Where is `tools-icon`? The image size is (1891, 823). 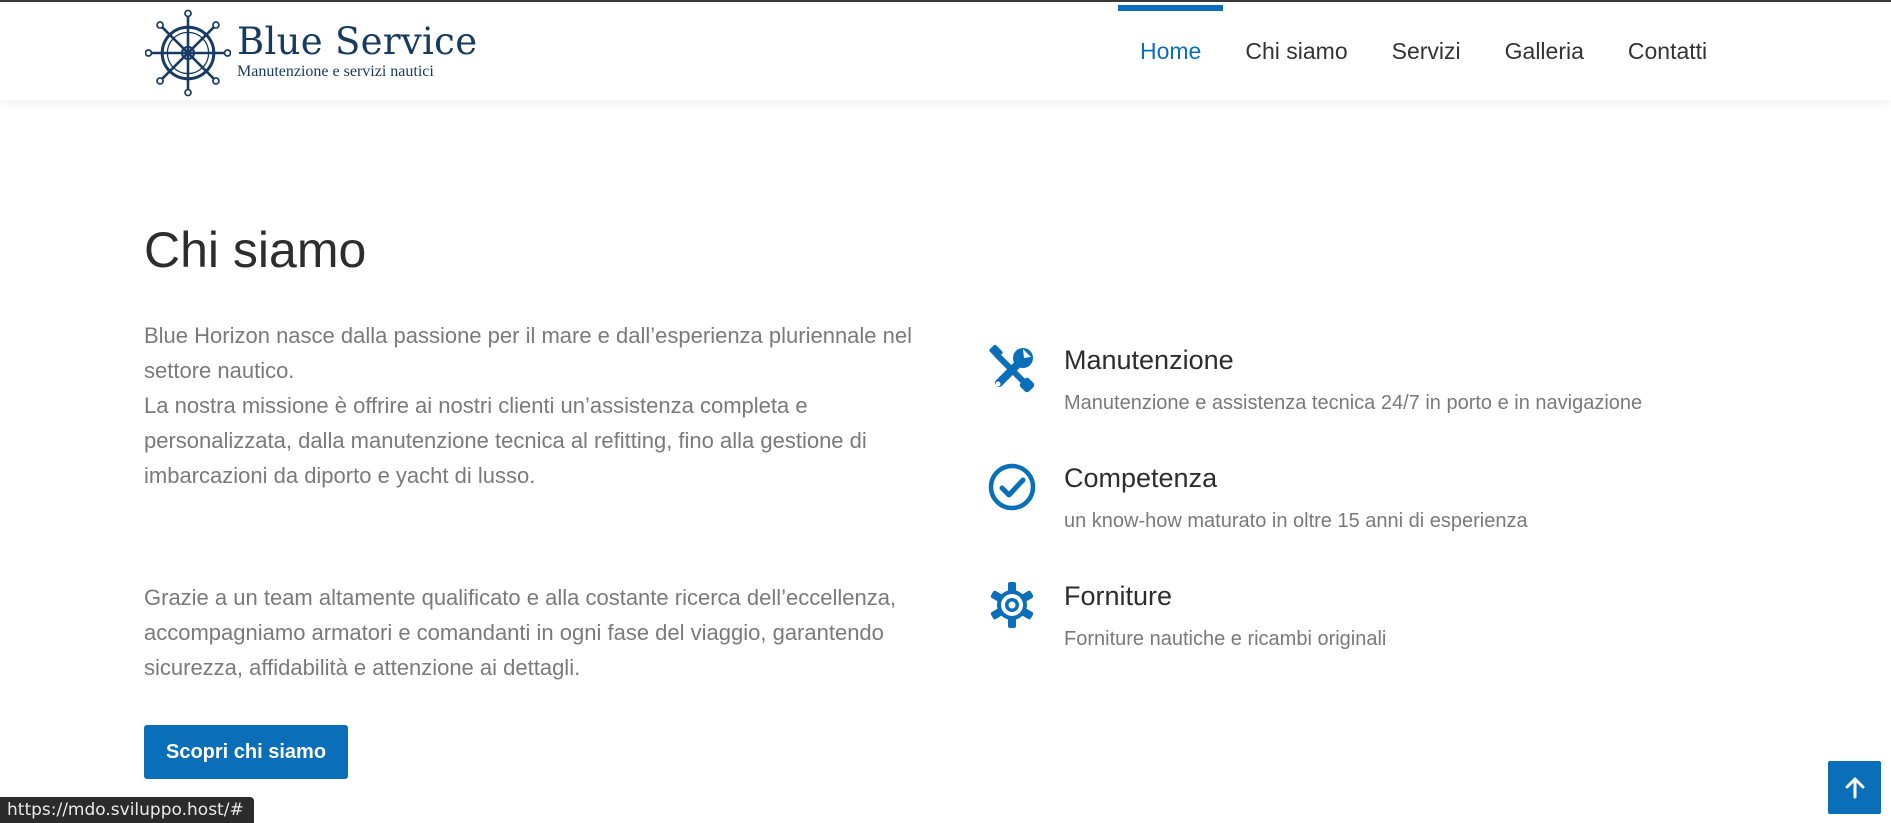
tools-icon is located at coordinates (1012, 368).